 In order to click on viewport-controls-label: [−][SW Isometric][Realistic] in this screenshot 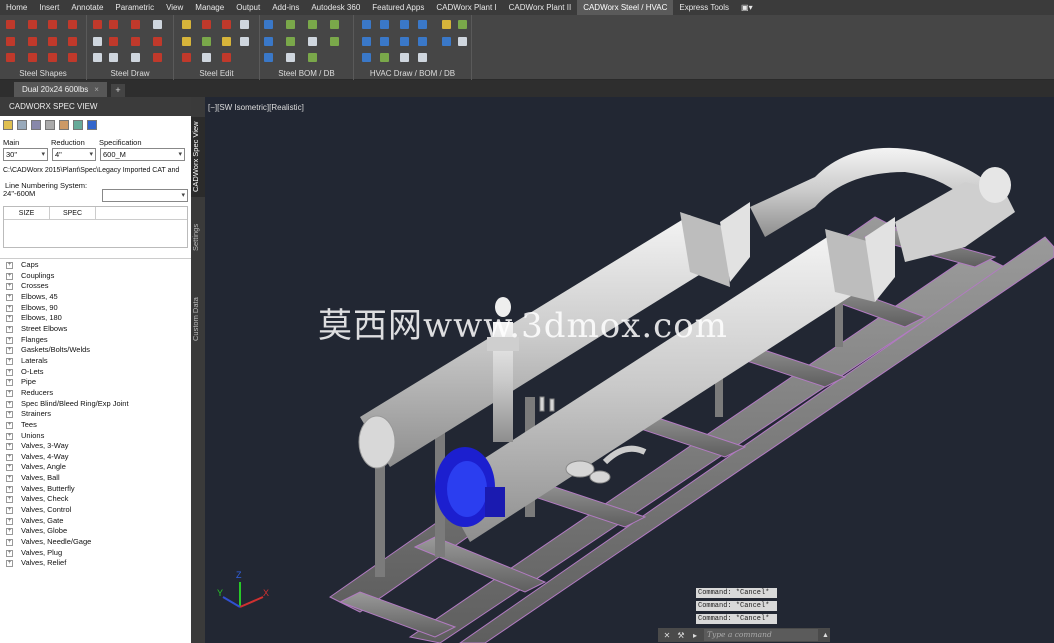, I will do `click(256, 107)`.